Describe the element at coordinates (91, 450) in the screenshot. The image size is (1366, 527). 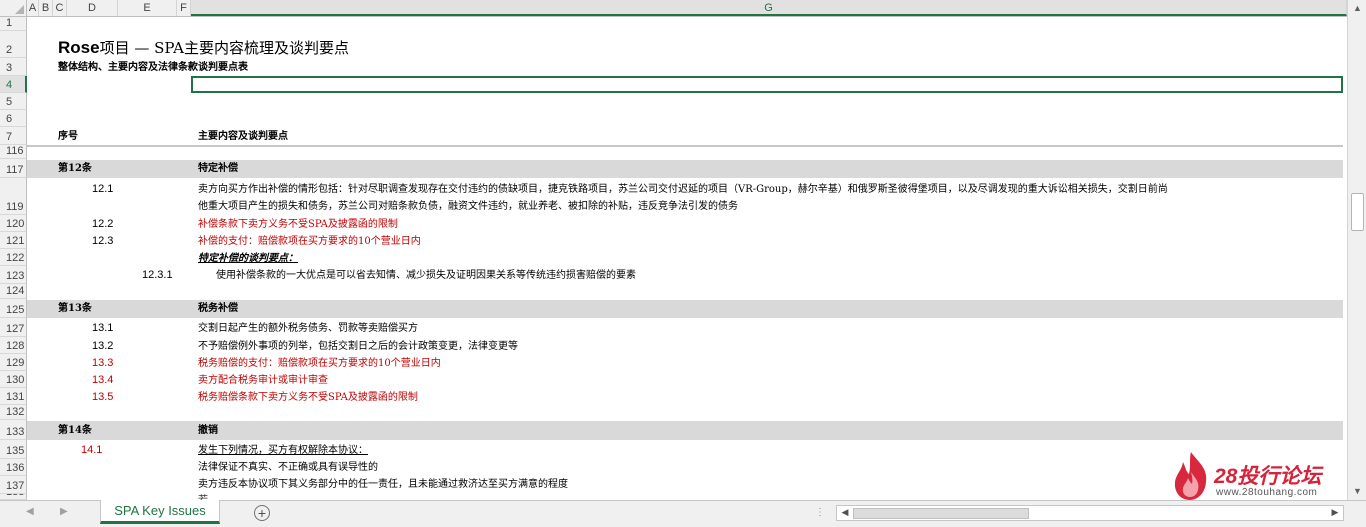
I see `item-no: 14.1` at that location.